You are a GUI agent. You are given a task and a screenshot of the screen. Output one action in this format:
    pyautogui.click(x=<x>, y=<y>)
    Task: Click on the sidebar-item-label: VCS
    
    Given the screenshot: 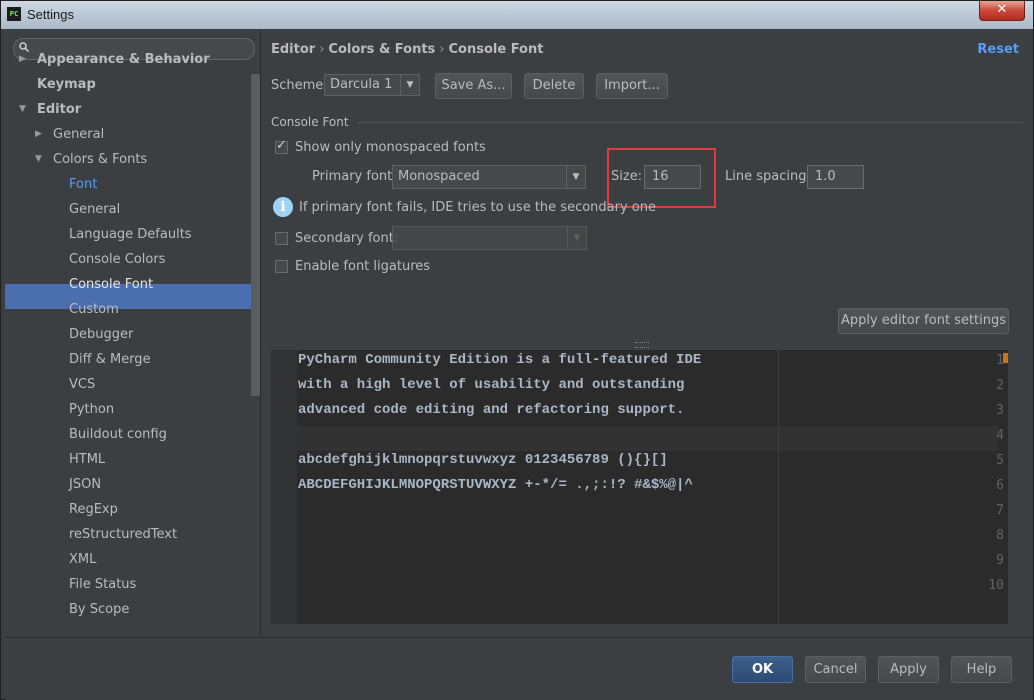 What is the action you would take?
    pyautogui.click(x=82, y=384)
    